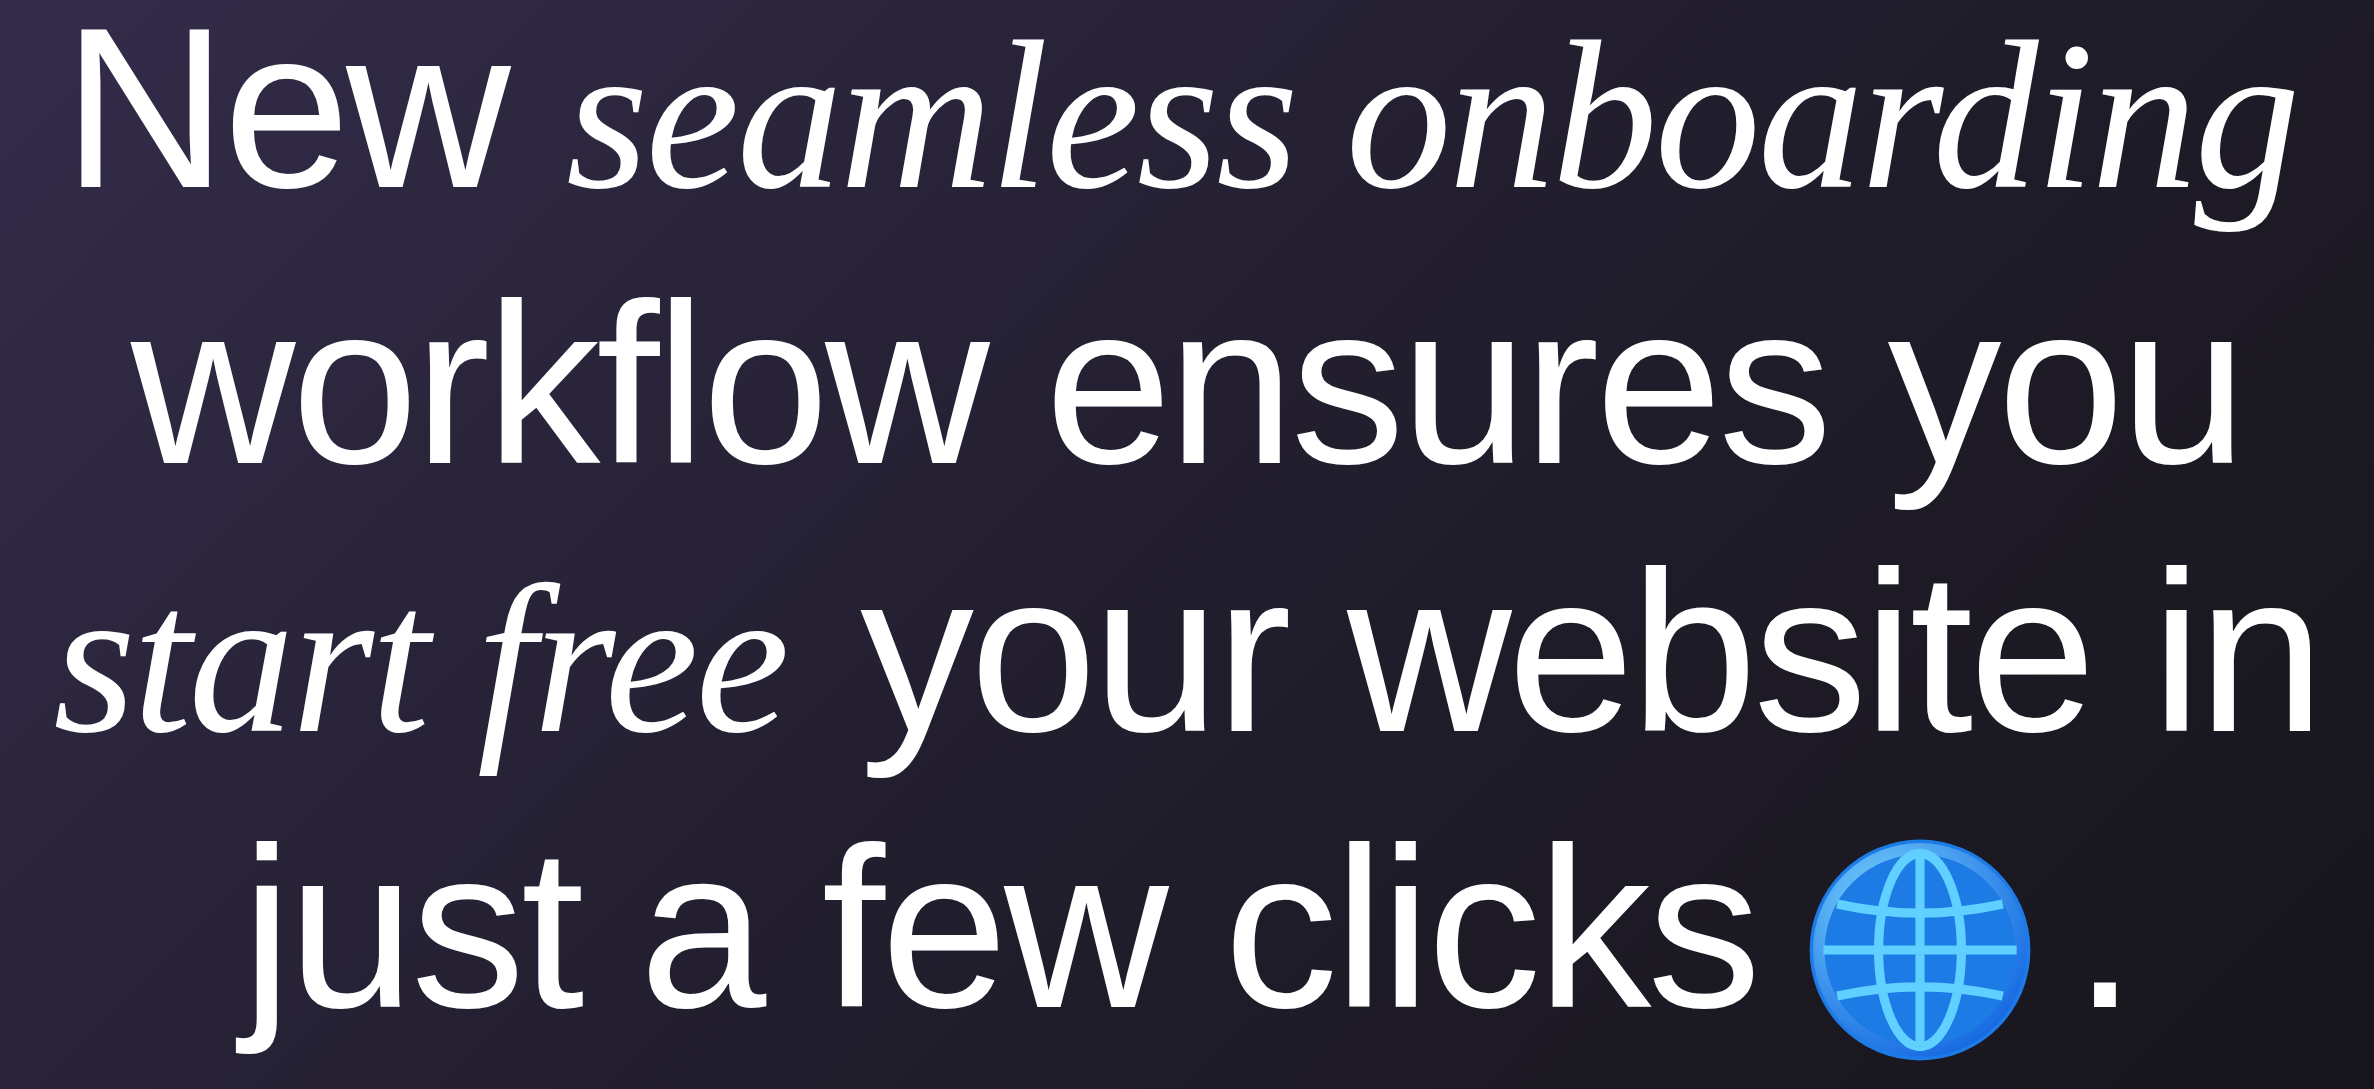 This screenshot has width=2374, height=1089. Describe the element at coordinates (2103, 931) in the screenshot. I see `period-text: .` at that location.